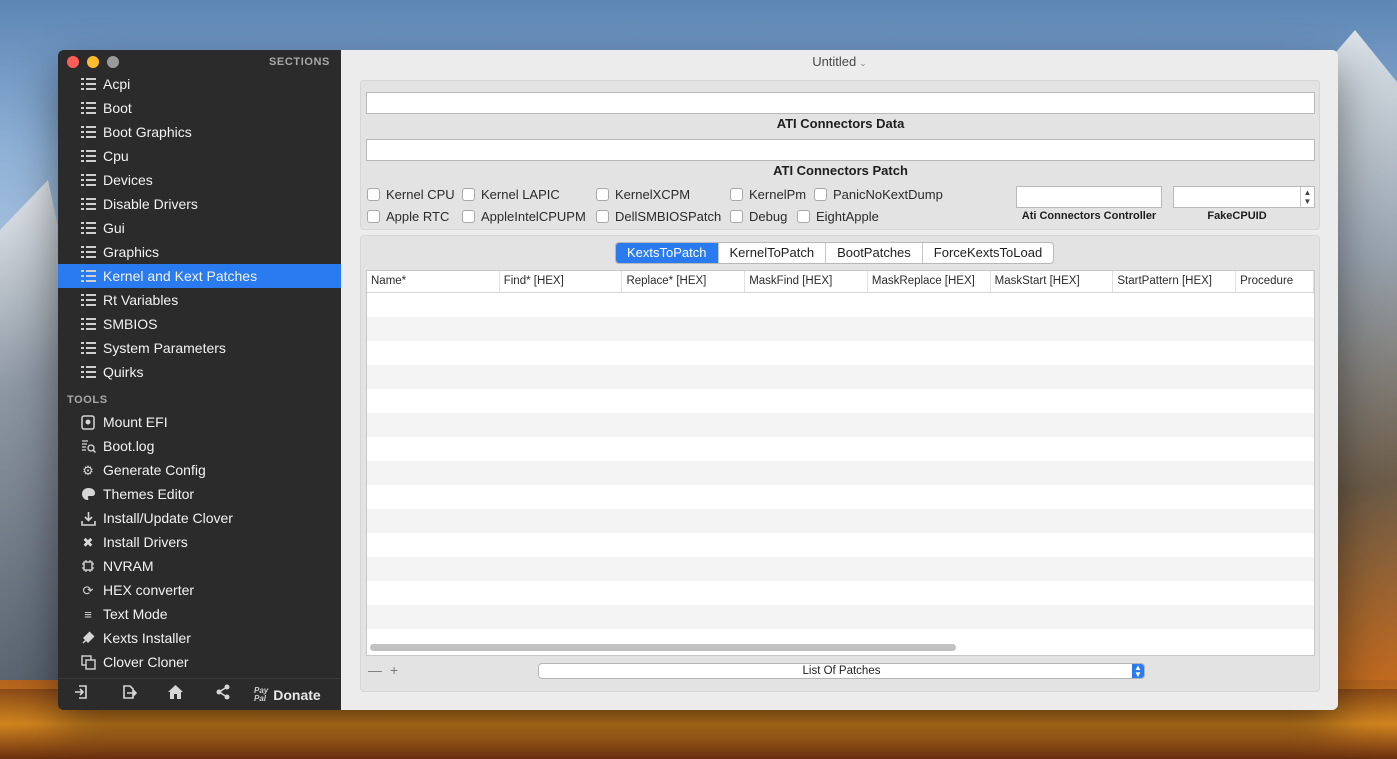  I want to click on sidebar-item-label: Kernel and Kext Patches, so click(180, 276).